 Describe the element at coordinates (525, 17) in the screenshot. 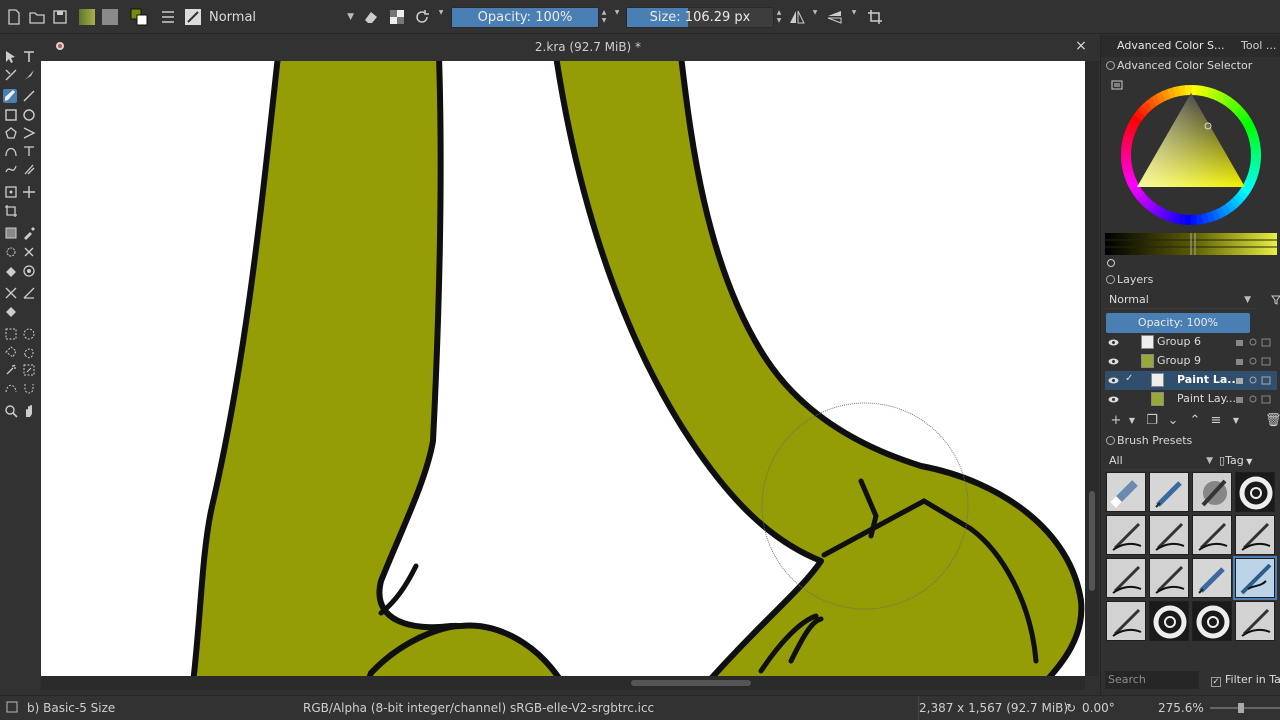

I see `opacity-slider: Opacity: 100%` at that location.